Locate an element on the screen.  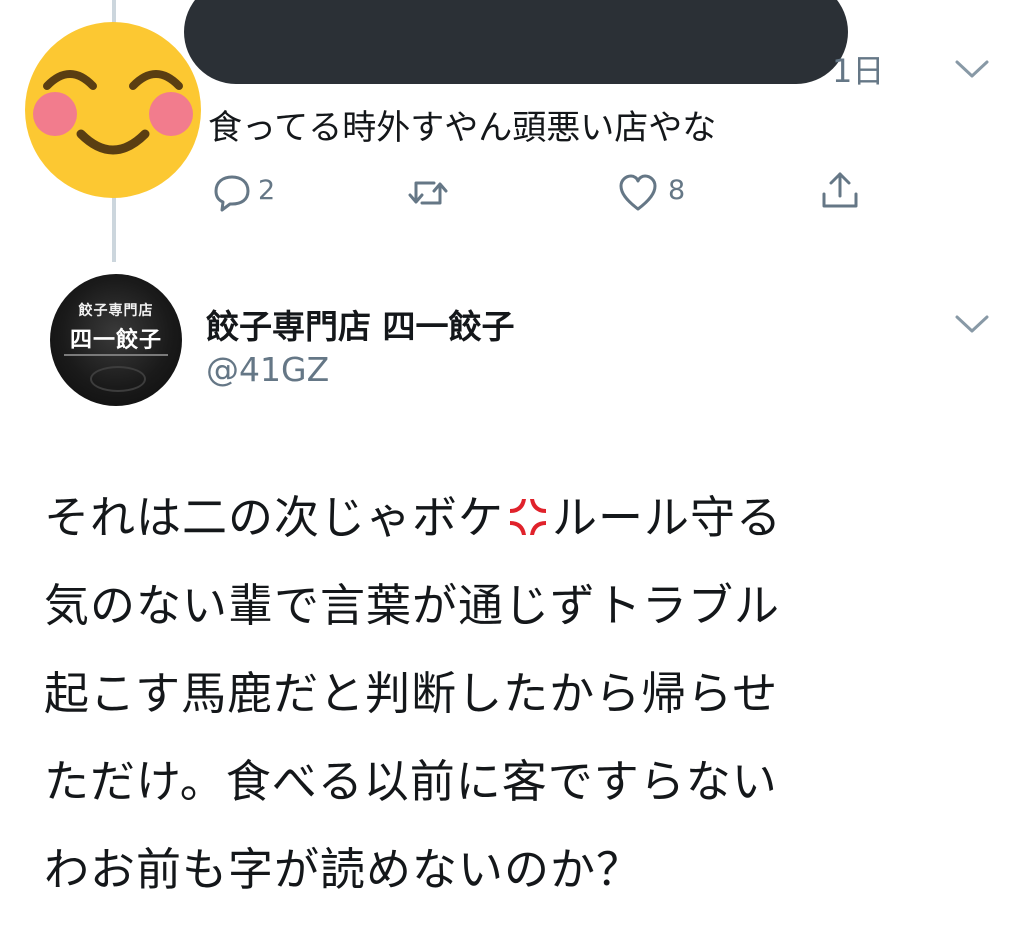
anger-symbol-emoji-icon is located at coordinates (528, 517).